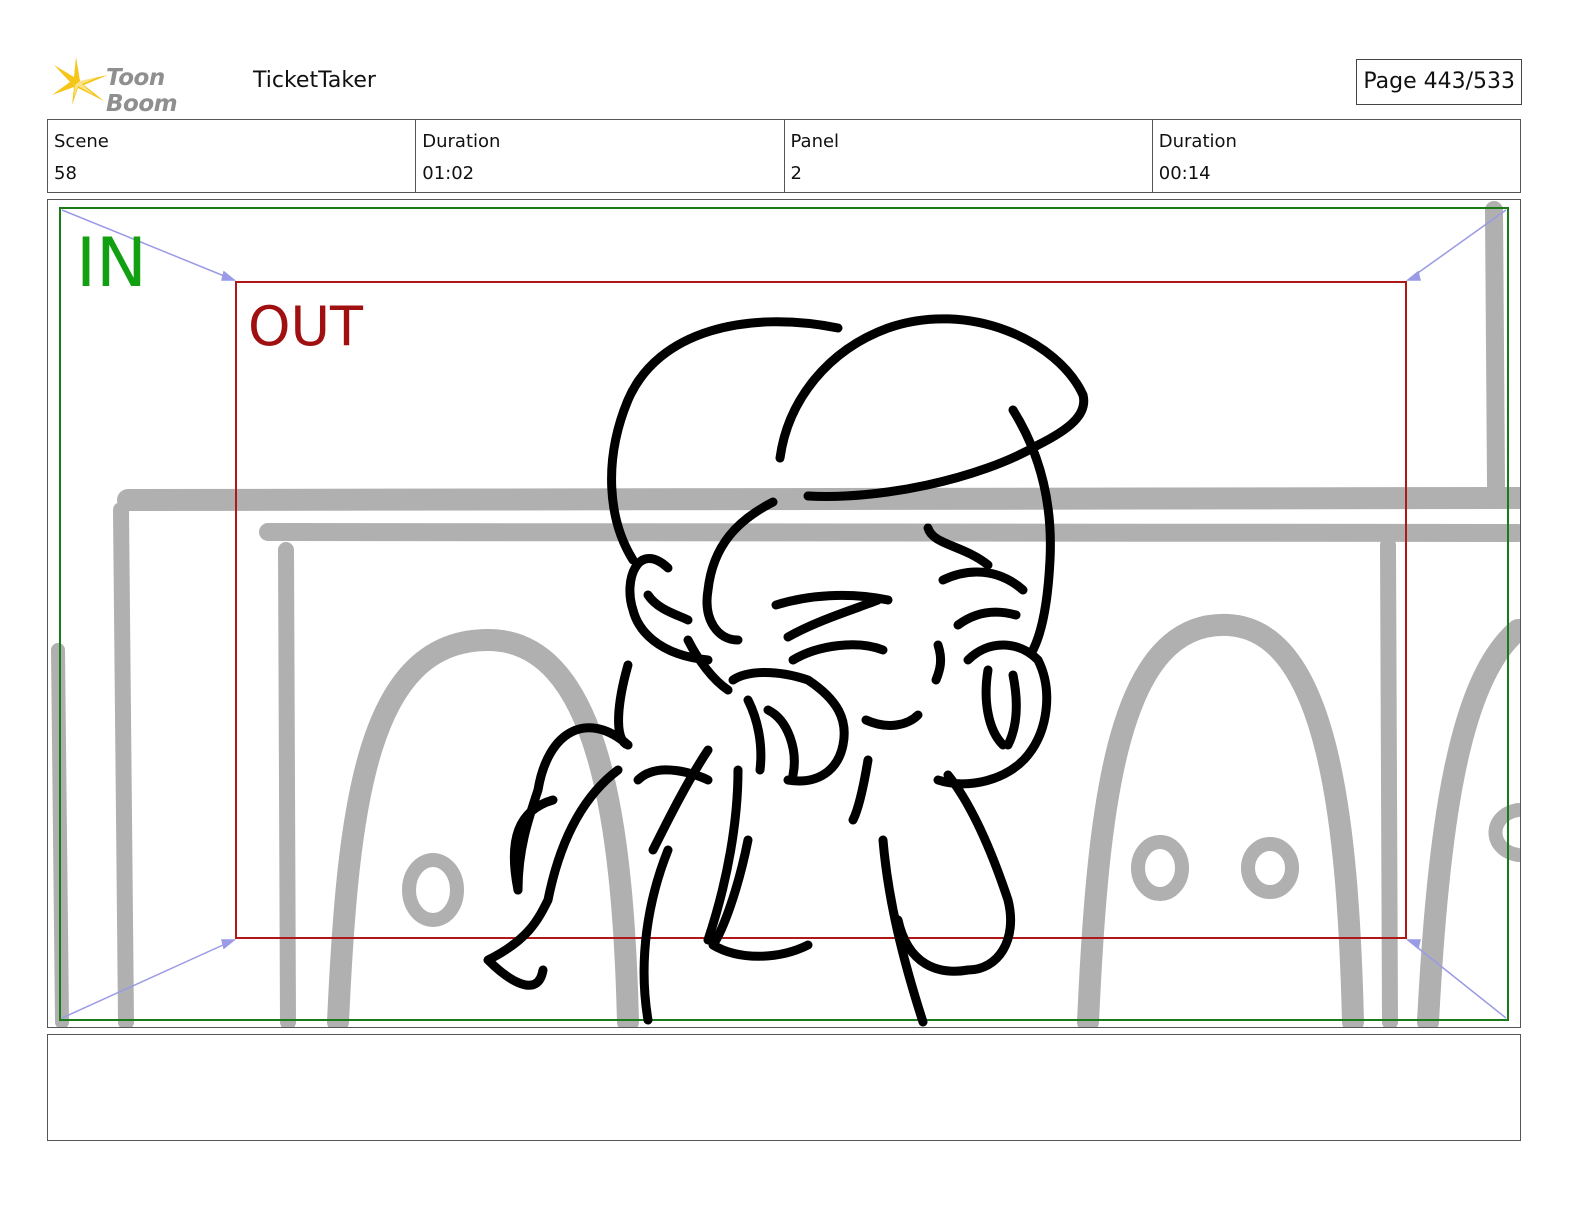  Describe the element at coordinates (600, 156) in the screenshot. I see `info-cell-scene-duration: Duration 01:02` at that location.